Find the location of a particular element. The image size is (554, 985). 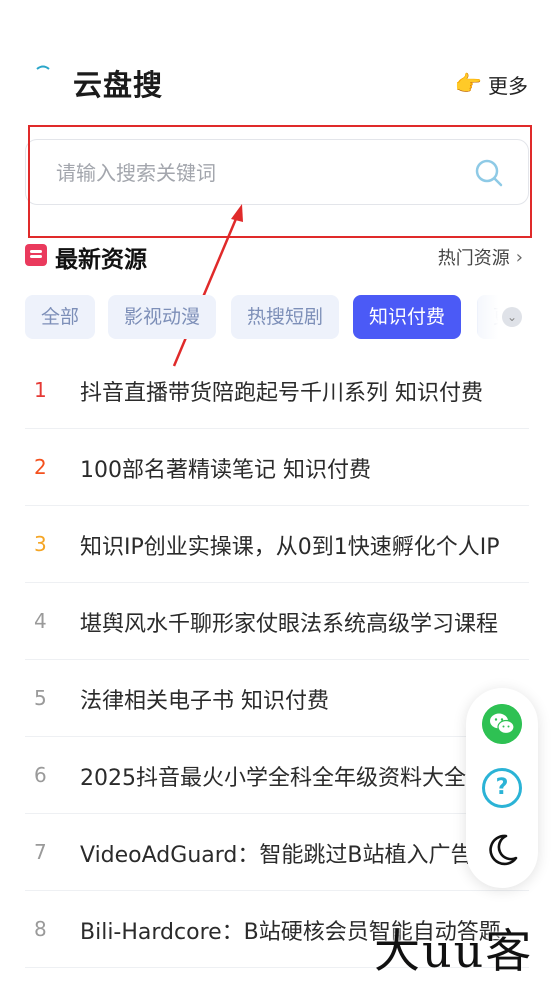

item-title: 100部名著精读笔记 知识付费 is located at coordinates (295, 468).